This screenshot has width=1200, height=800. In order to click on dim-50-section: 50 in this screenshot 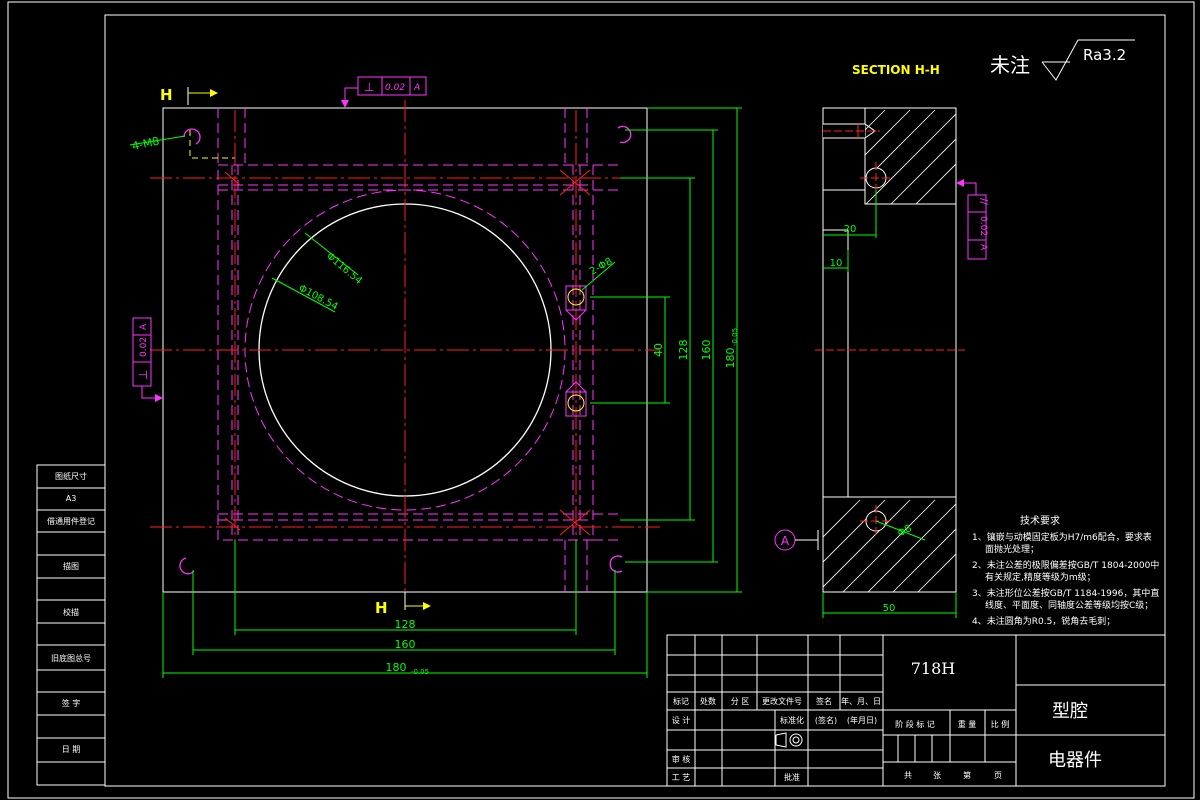, I will do `click(889, 608)`.